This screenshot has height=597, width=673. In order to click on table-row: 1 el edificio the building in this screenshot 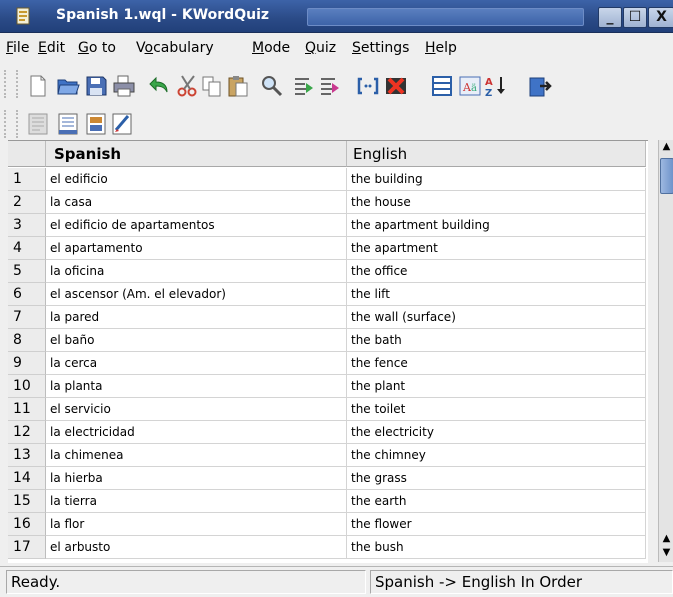, I will do `click(328, 179)`.